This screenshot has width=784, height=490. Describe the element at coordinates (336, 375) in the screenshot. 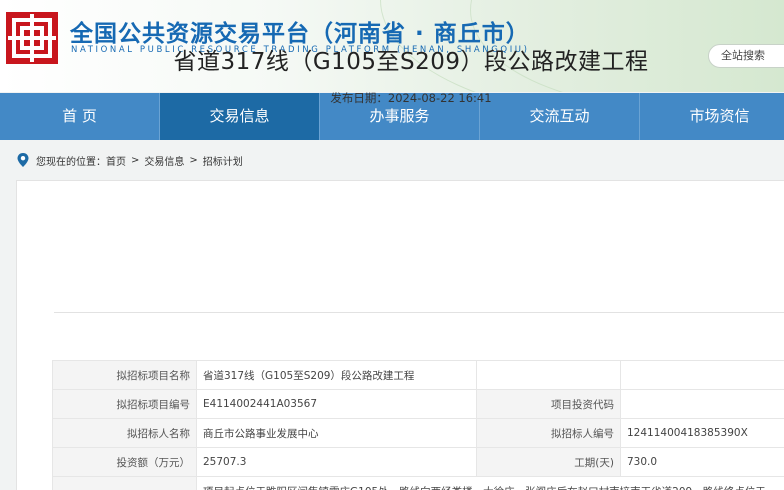

I see `table-value: 省道317线（G105至S209）段公路改建工程` at that location.